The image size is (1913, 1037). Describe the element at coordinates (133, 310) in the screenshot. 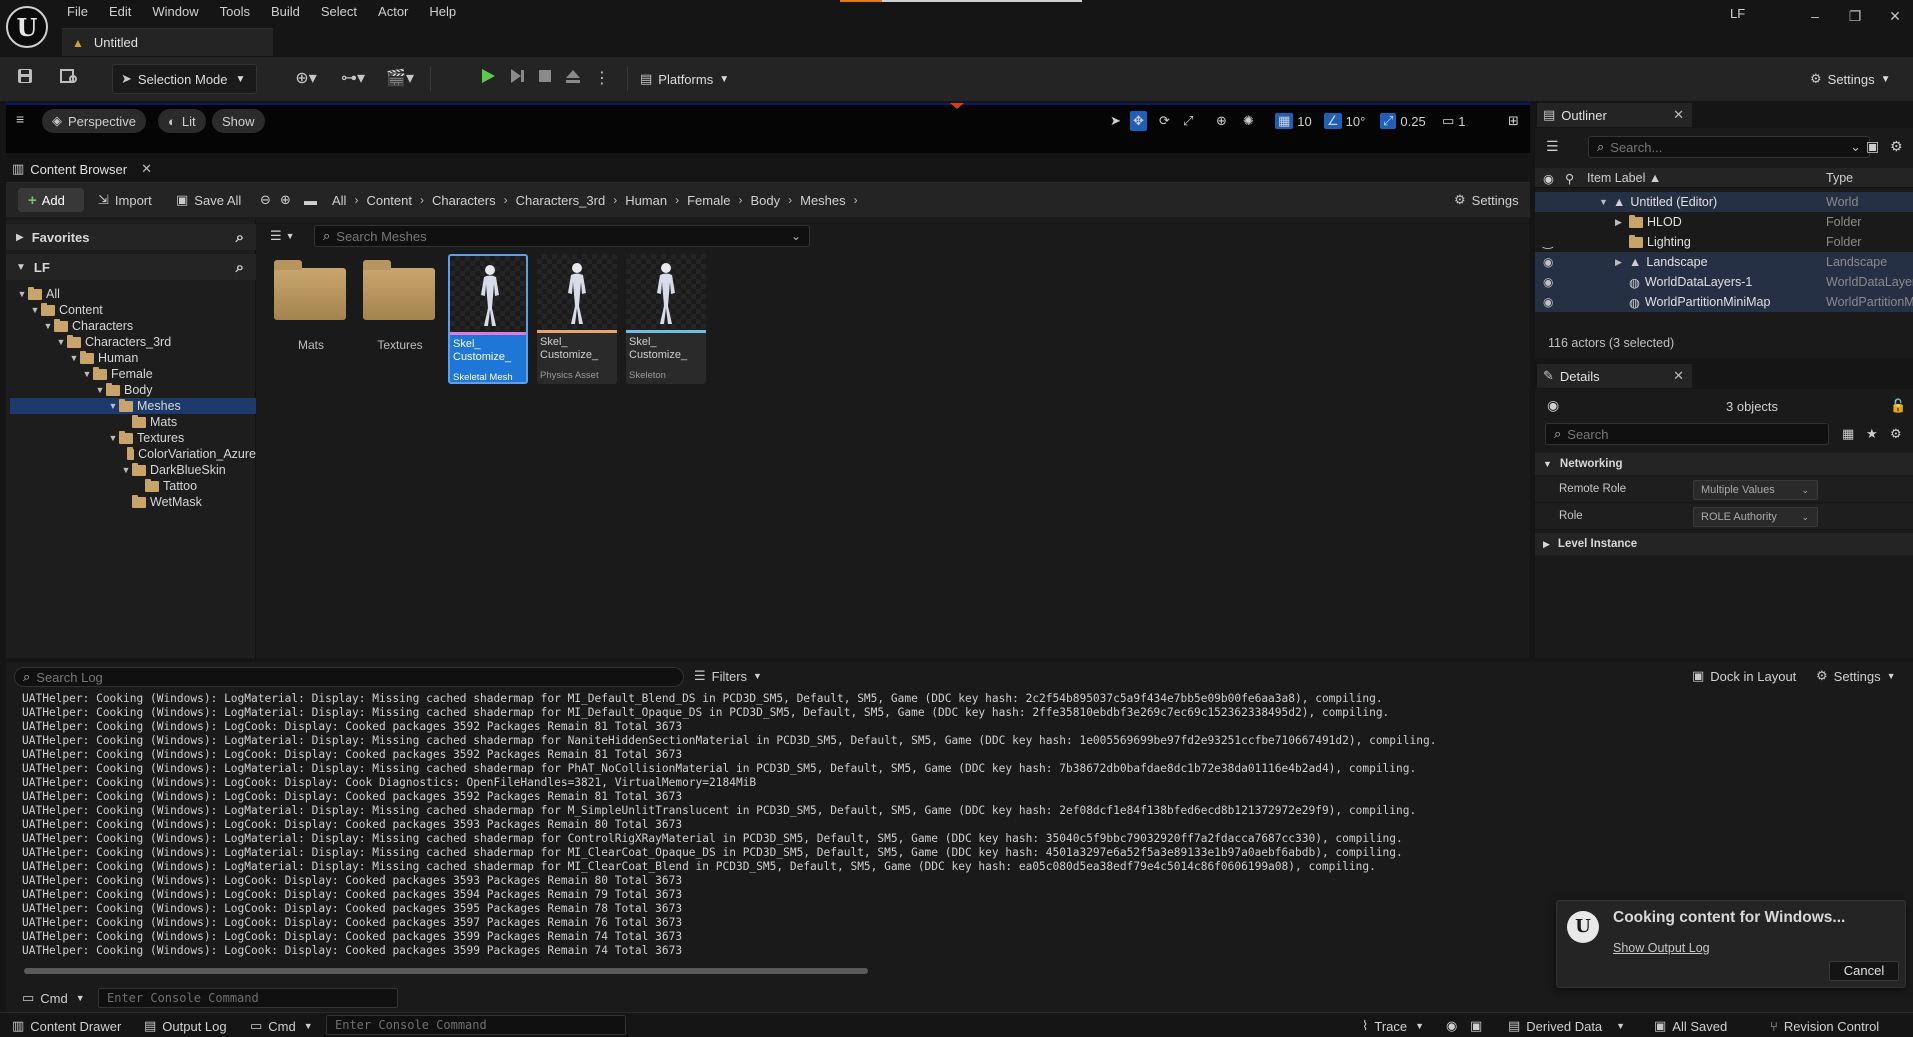

I see `tree-item: ▼ Content` at that location.